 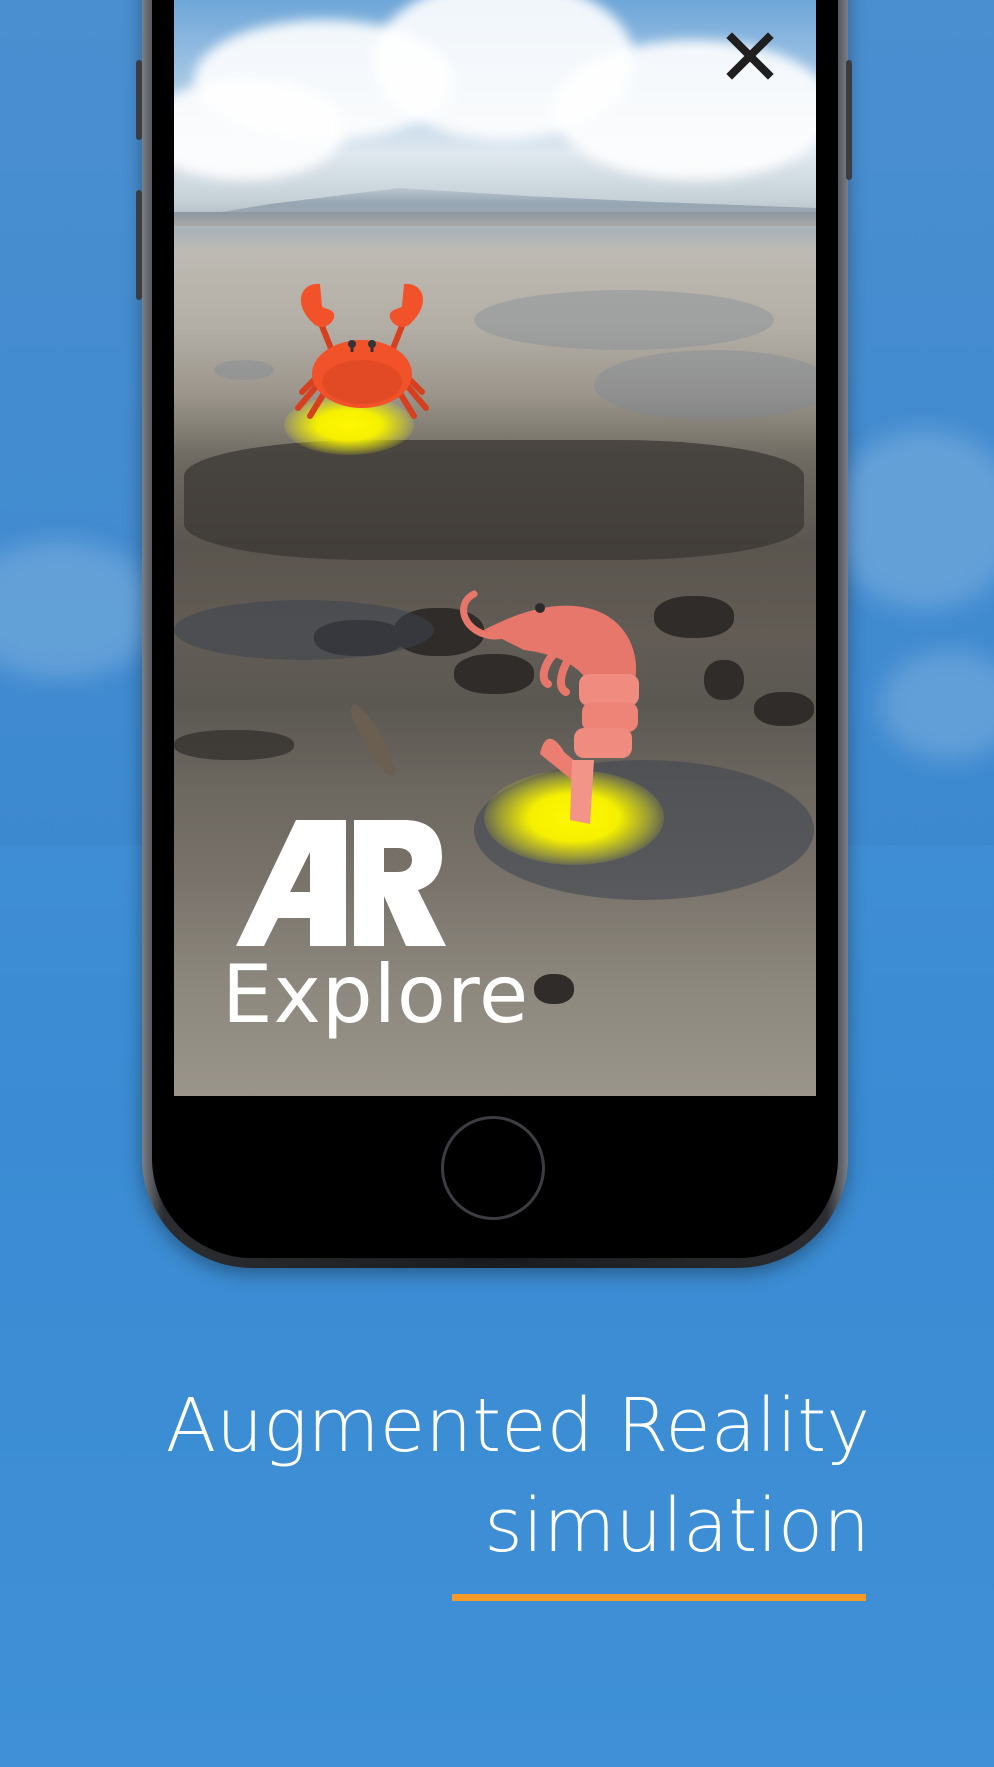 I want to click on rock-bed, so click(x=494, y=500).